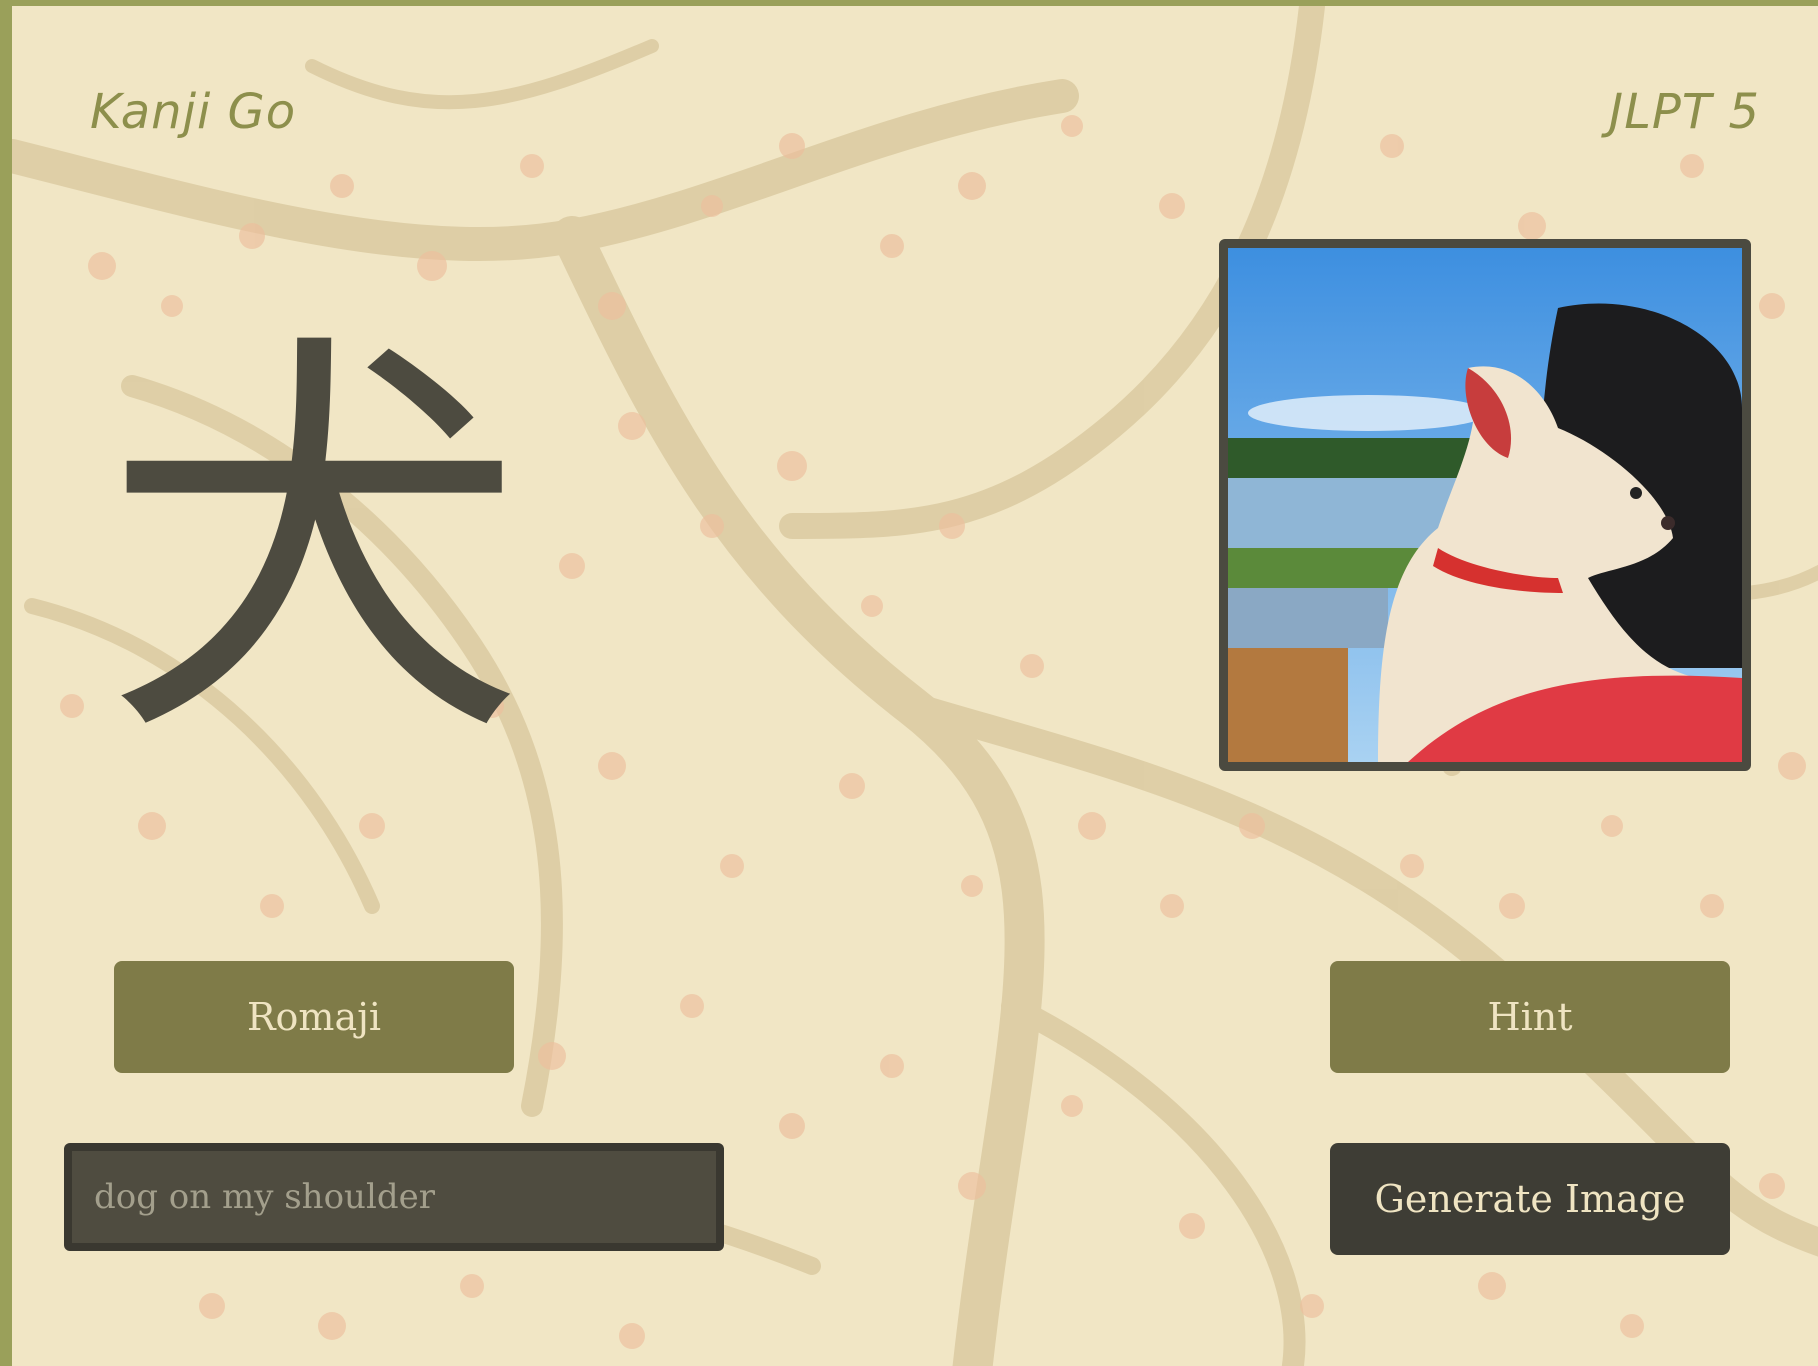 The image size is (1818, 1366). I want to click on kanji-character: 犬, so click(314, 545).